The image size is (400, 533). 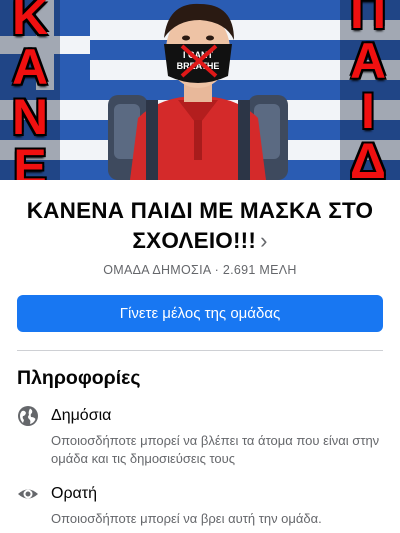 What do you see at coordinates (28, 416) in the screenshot?
I see `globe-icon` at bounding box center [28, 416].